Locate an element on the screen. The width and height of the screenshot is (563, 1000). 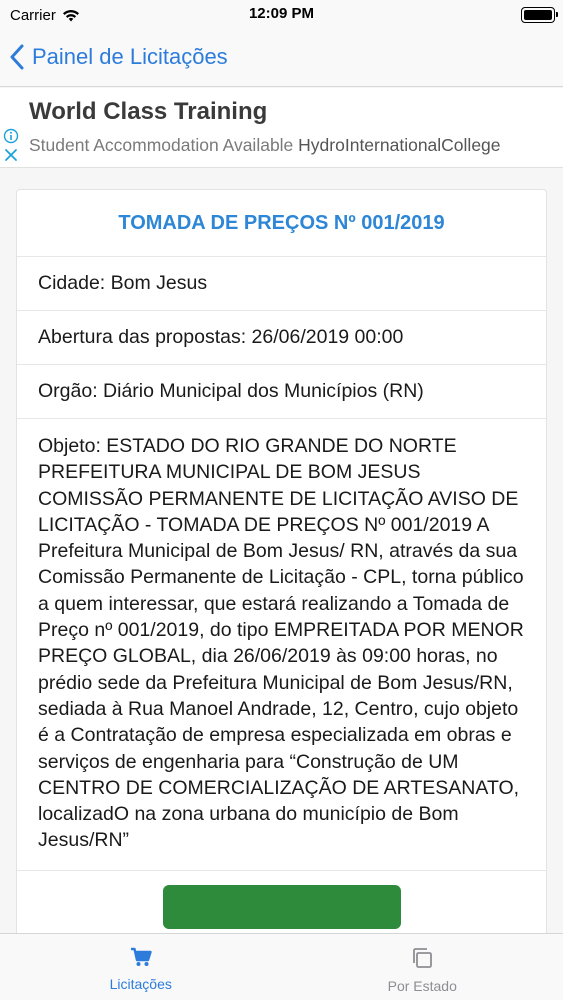
info-icon is located at coordinates (11, 136).